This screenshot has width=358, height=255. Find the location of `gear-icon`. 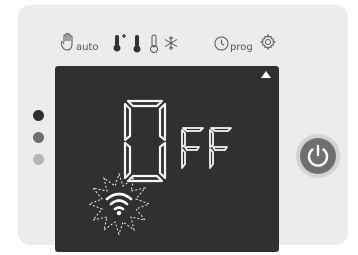

gear-icon is located at coordinates (268, 42).